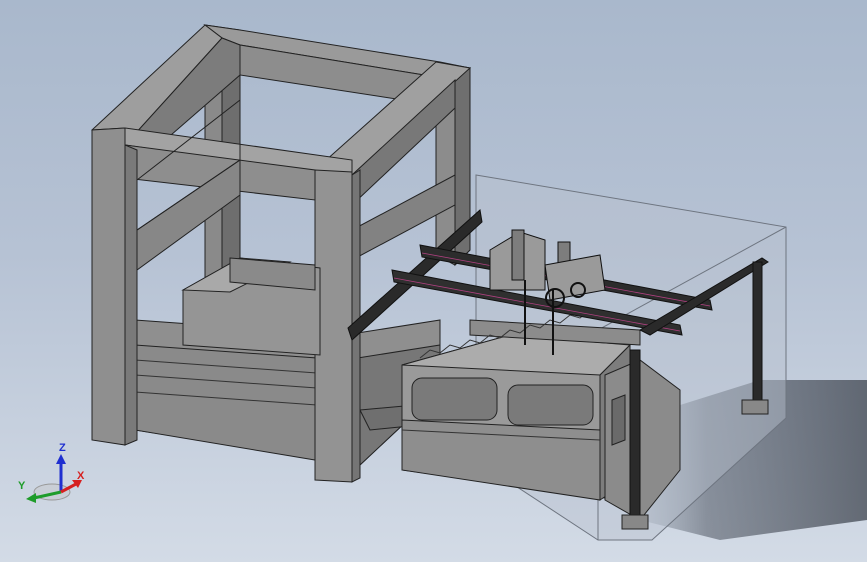  What do you see at coordinates (22, 486) in the screenshot?
I see `y-axis-label: Y` at bounding box center [22, 486].